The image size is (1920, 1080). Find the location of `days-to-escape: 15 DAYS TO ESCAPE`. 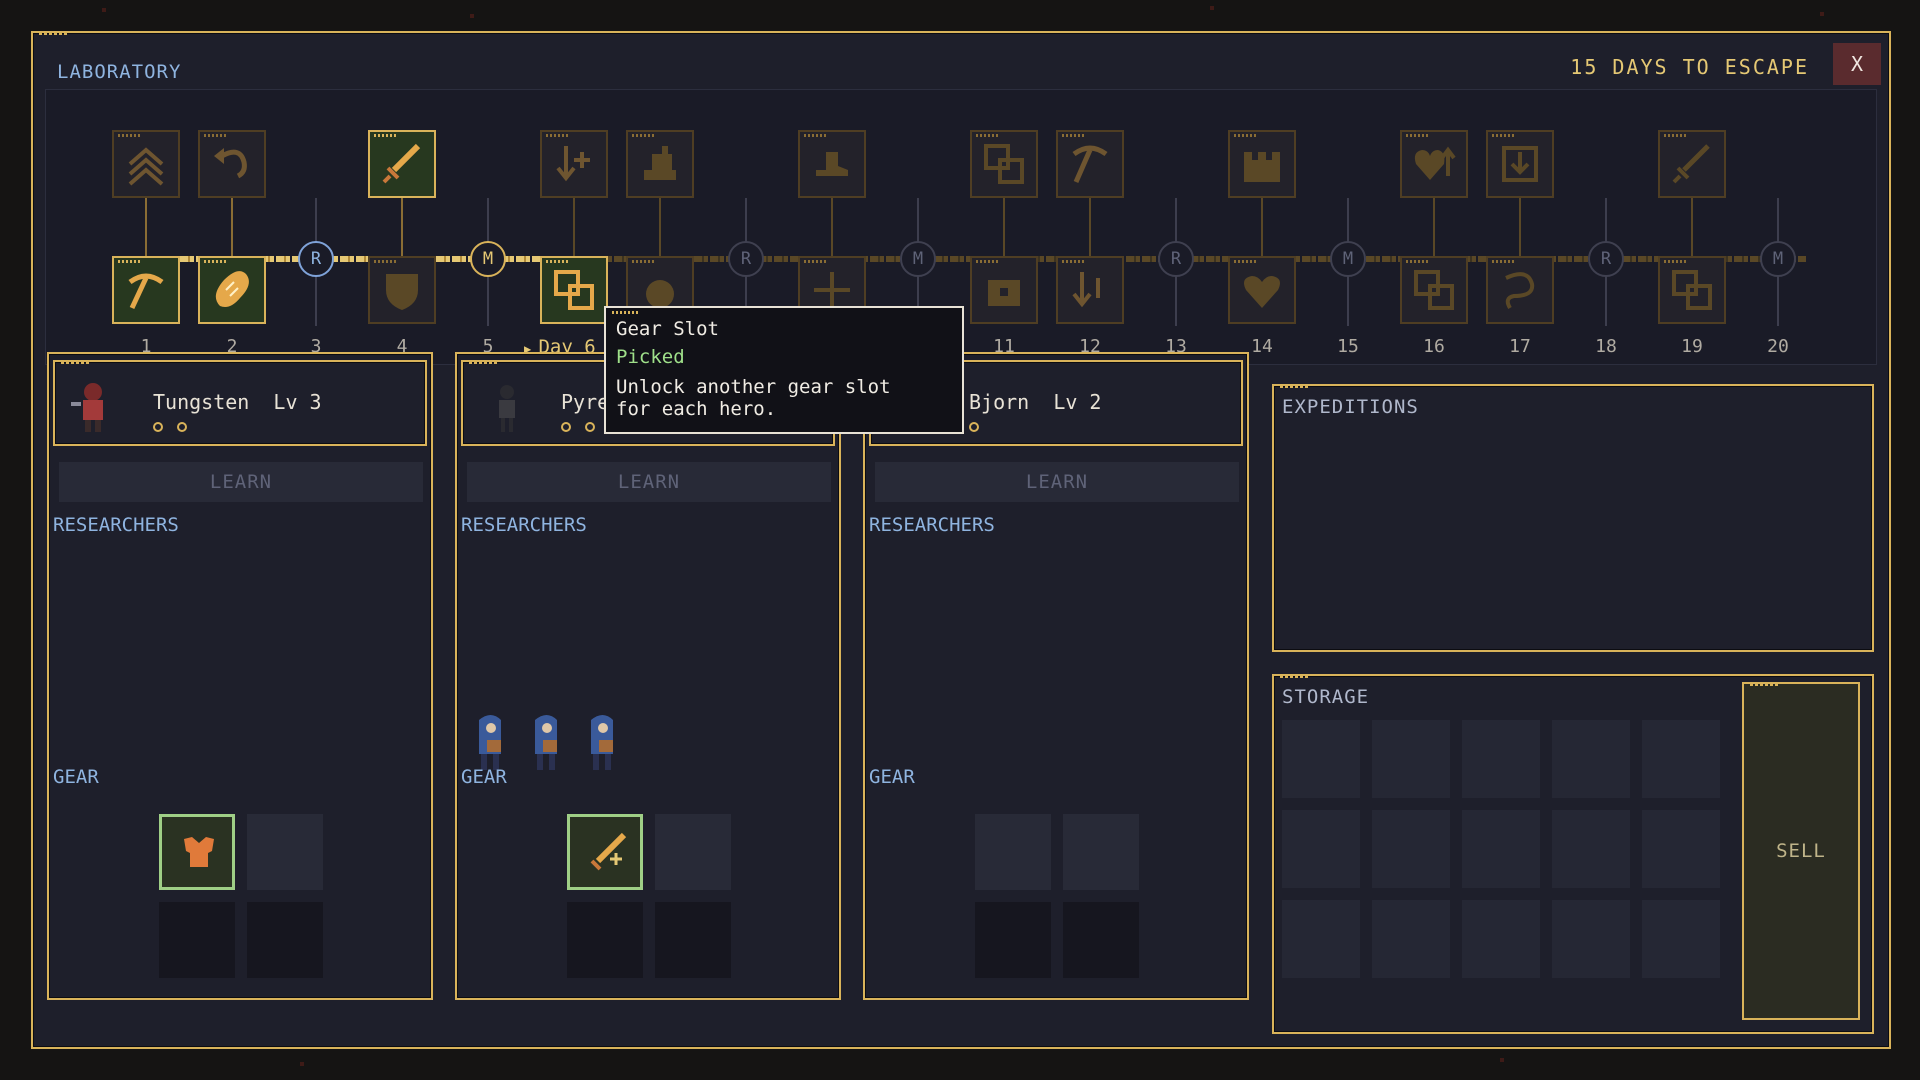

days-to-escape: 15 DAYS TO ESCAPE is located at coordinates (1689, 67).